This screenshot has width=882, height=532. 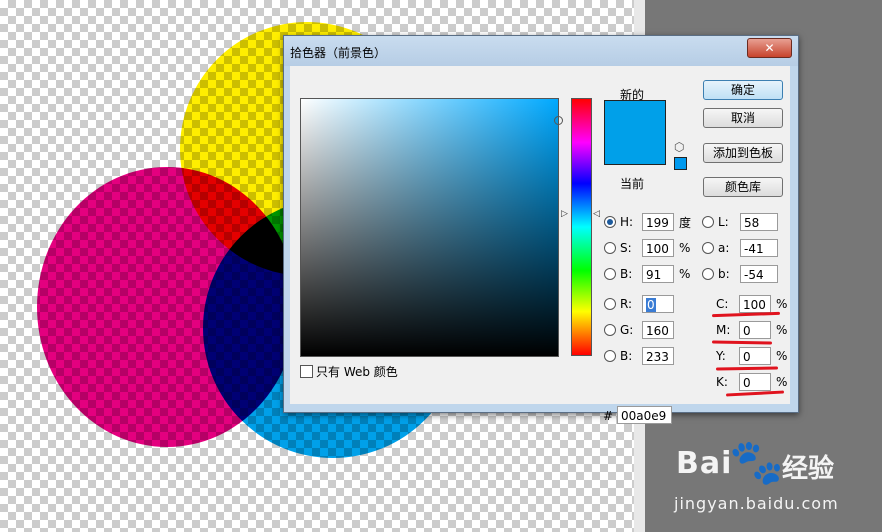 What do you see at coordinates (743, 118) in the screenshot?
I see `cancel-button: 取消` at bounding box center [743, 118].